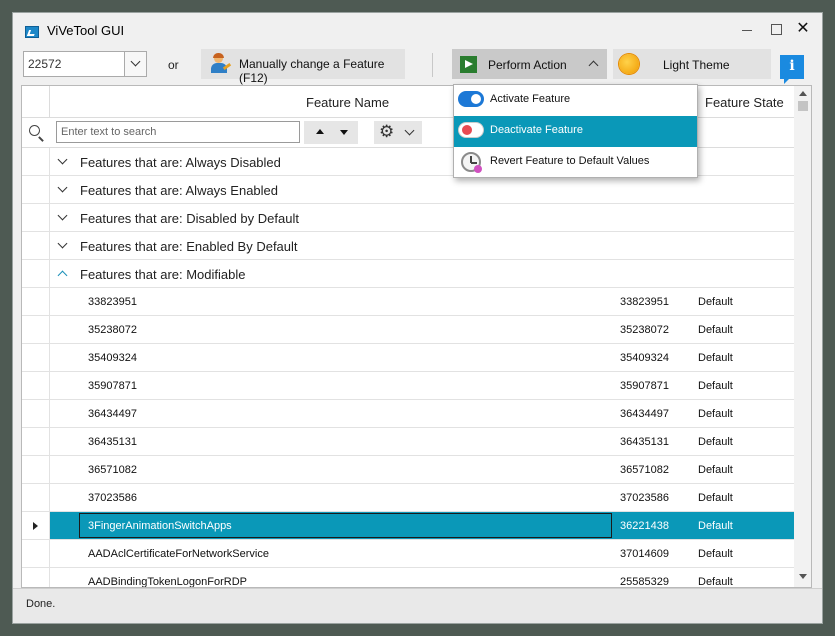 The image size is (835, 636). What do you see at coordinates (468, 64) in the screenshot?
I see `play-icon` at bounding box center [468, 64].